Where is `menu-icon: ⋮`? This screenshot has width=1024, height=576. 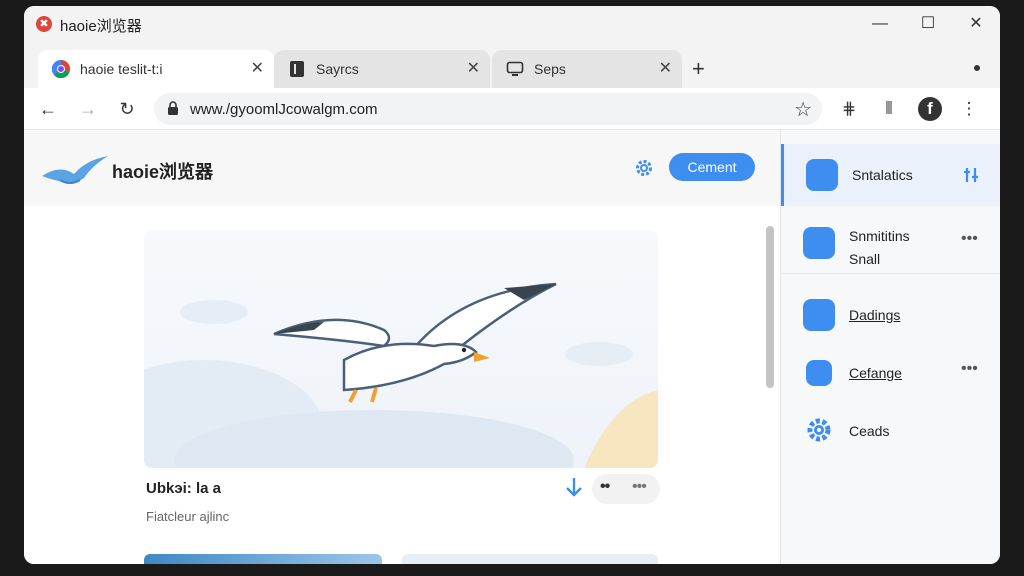
menu-icon: ⋮ is located at coordinates (969, 109).